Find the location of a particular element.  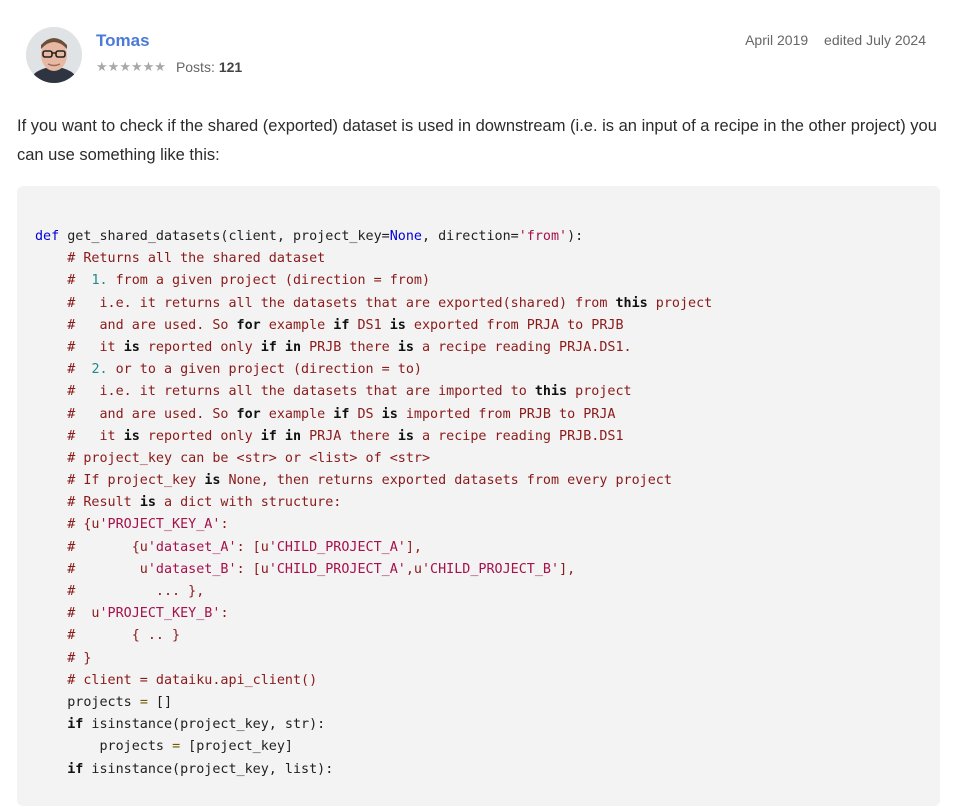

code-token: DS is located at coordinates (365, 414).